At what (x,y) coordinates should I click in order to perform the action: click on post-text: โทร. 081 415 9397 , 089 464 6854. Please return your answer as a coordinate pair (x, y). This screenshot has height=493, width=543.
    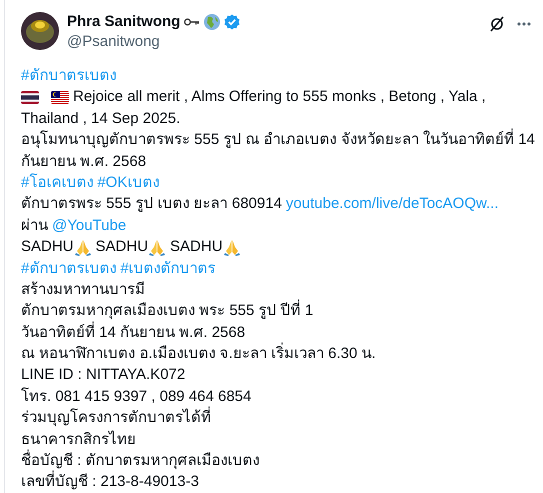
    Looking at the image, I should click on (136, 396).